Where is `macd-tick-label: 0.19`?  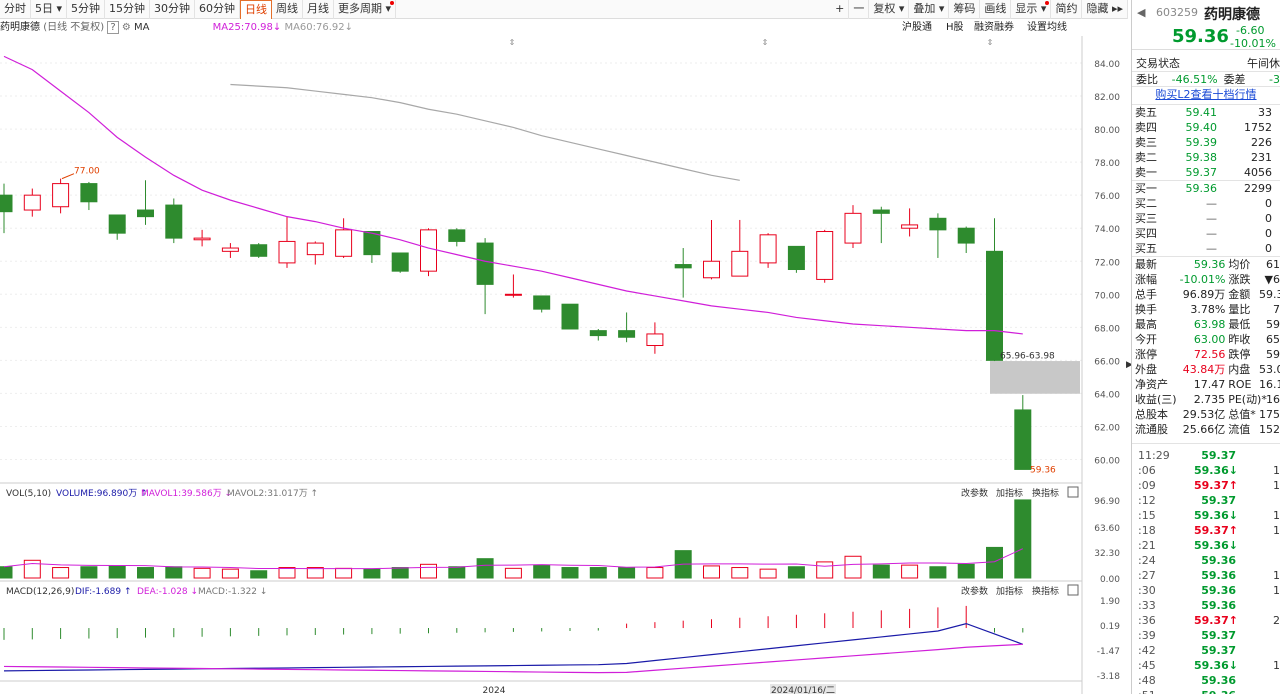
macd-tick-label: 0.19 is located at coordinates (1110, 627).